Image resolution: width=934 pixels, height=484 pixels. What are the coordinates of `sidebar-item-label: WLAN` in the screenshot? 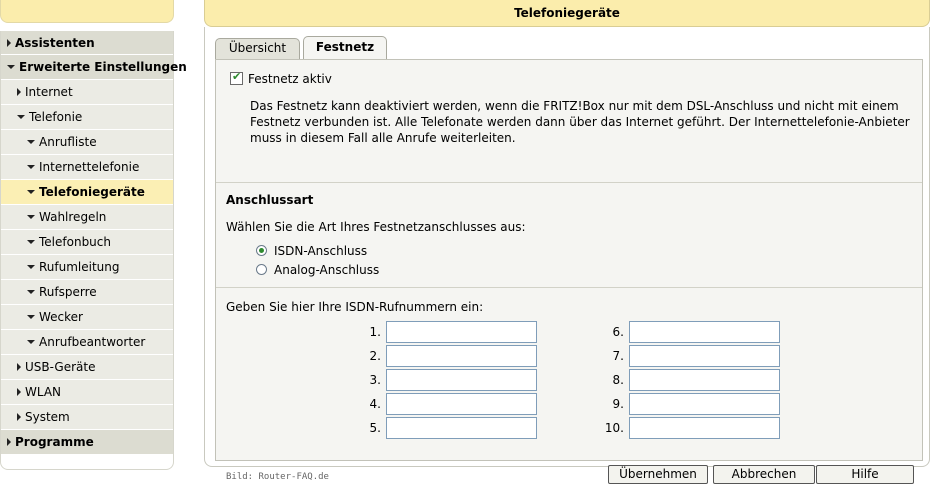 It's located at (43, 392).